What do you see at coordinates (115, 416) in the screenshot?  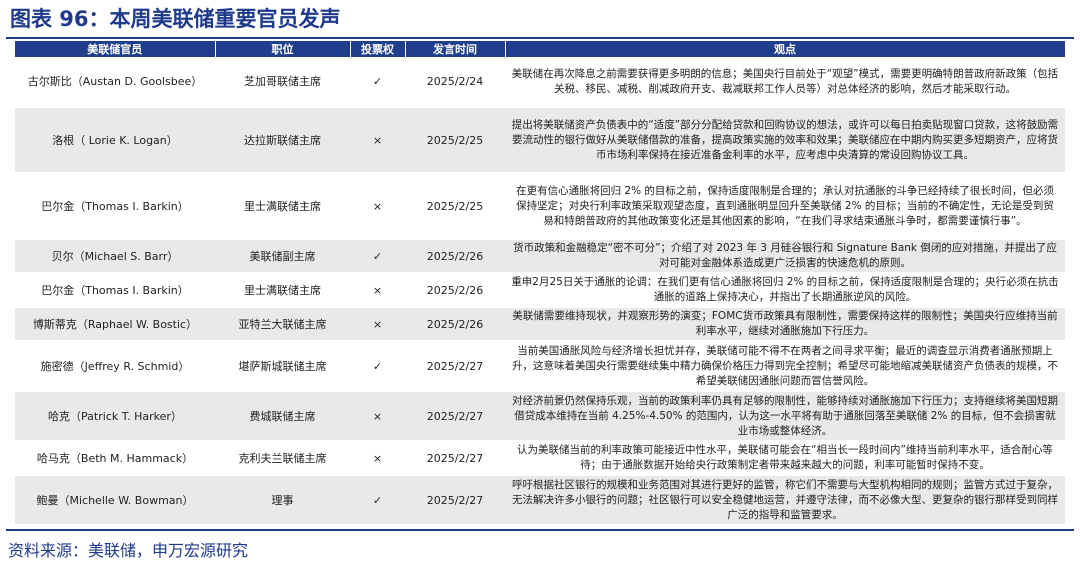 I see `official-name: 哈克（Patrick T. Harker）` at bounding box center [115, 416].